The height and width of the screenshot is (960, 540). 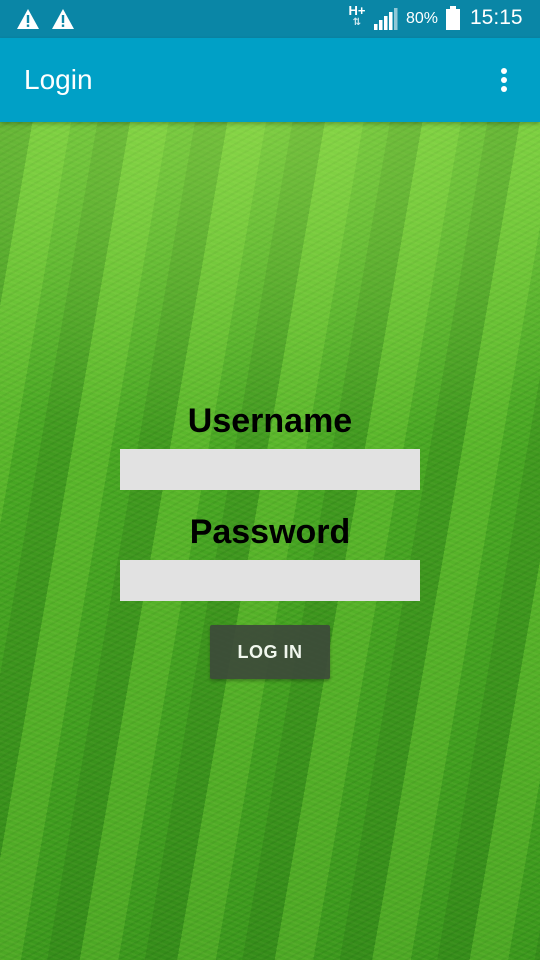 What do you see at coordinates (270, 80) in the screenshot?
I see `app-bar: Login` at bounding box center [270, 80].